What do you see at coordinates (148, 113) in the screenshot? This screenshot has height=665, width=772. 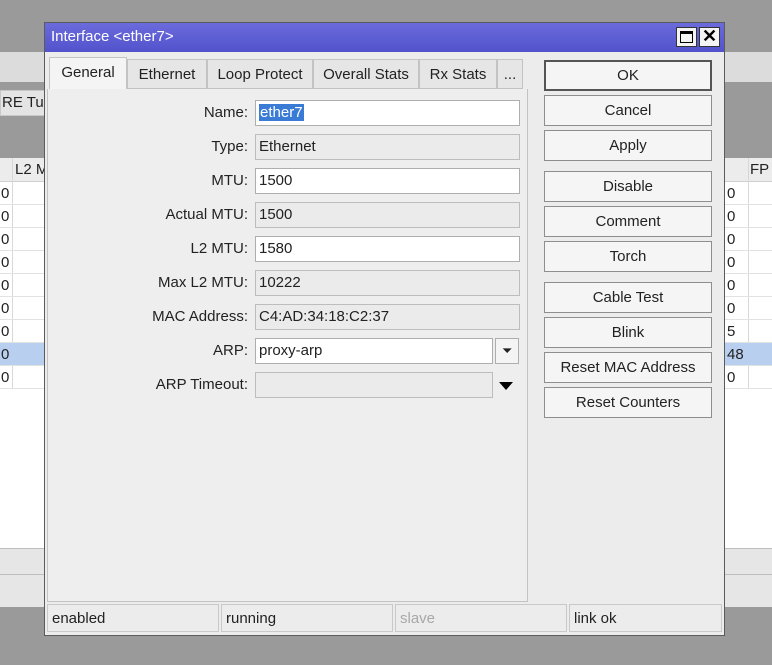 I see `name-row: Name:` at bounding box center [148, 113].